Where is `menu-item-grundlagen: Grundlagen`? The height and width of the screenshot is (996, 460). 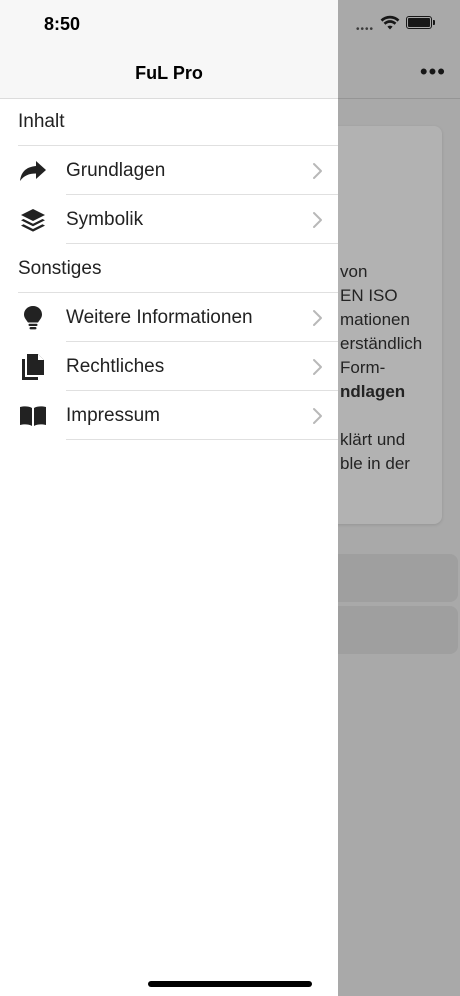 menu-item-grundlagen: Grundlagen is located at coordinates (169, 170).